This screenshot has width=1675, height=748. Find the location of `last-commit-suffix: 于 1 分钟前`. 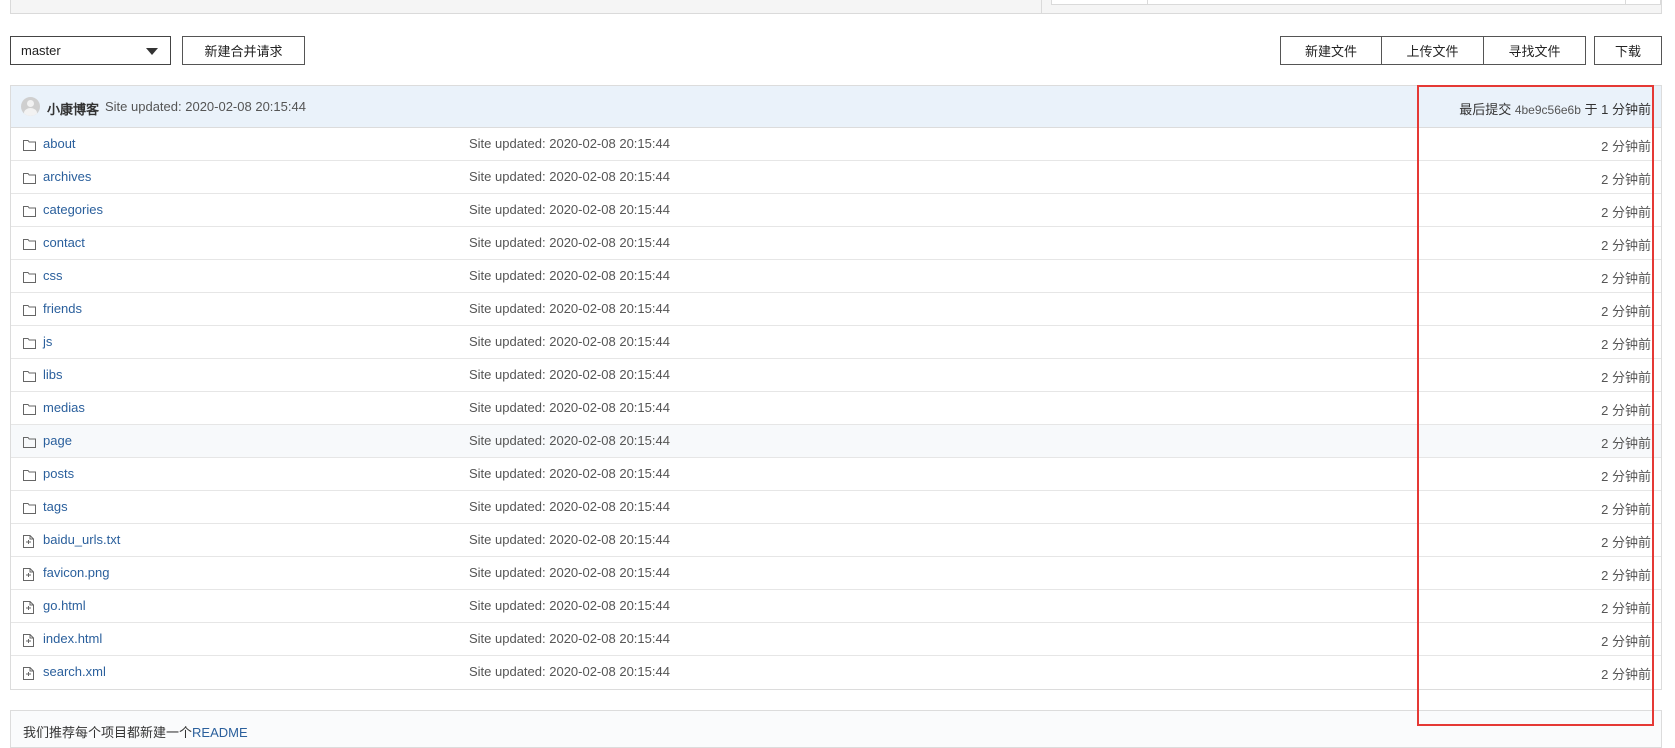

last-commit-suffix: 于 1 分钟前 is located at coordinates (1617, 109).